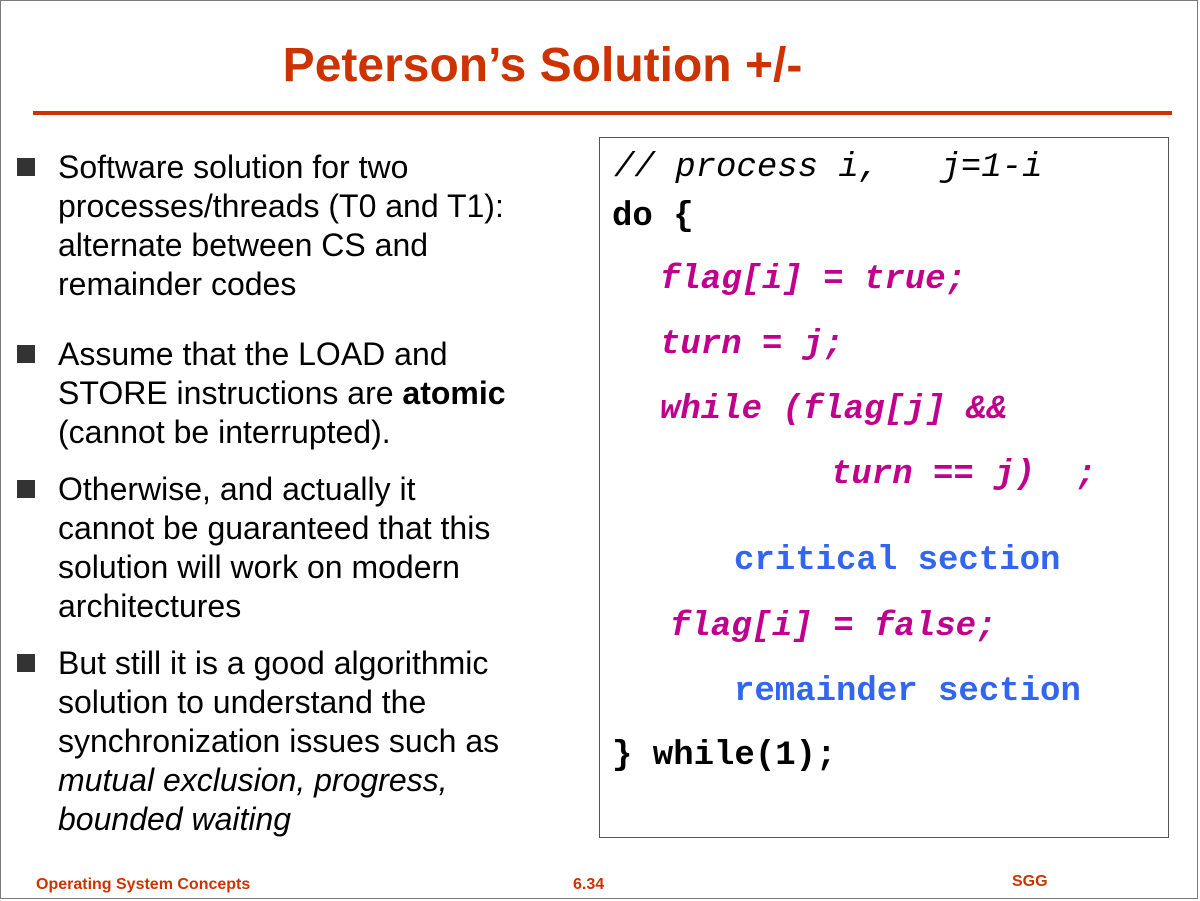 The height and width of the screenshot is (901, 1200). I want to click on code-while-tail: turn == j) ;, so click(964, 475).